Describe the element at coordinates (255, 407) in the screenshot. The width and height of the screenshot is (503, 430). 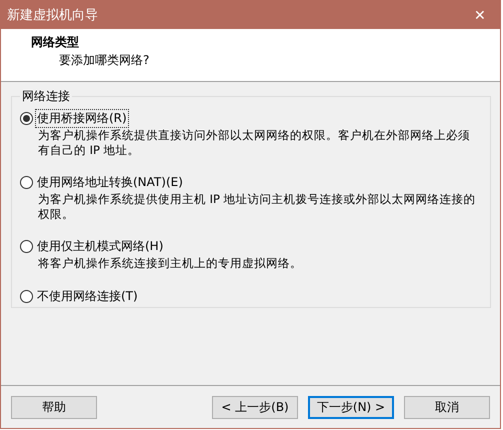
I see `wizard-button: < 上一步(B)` at that location.